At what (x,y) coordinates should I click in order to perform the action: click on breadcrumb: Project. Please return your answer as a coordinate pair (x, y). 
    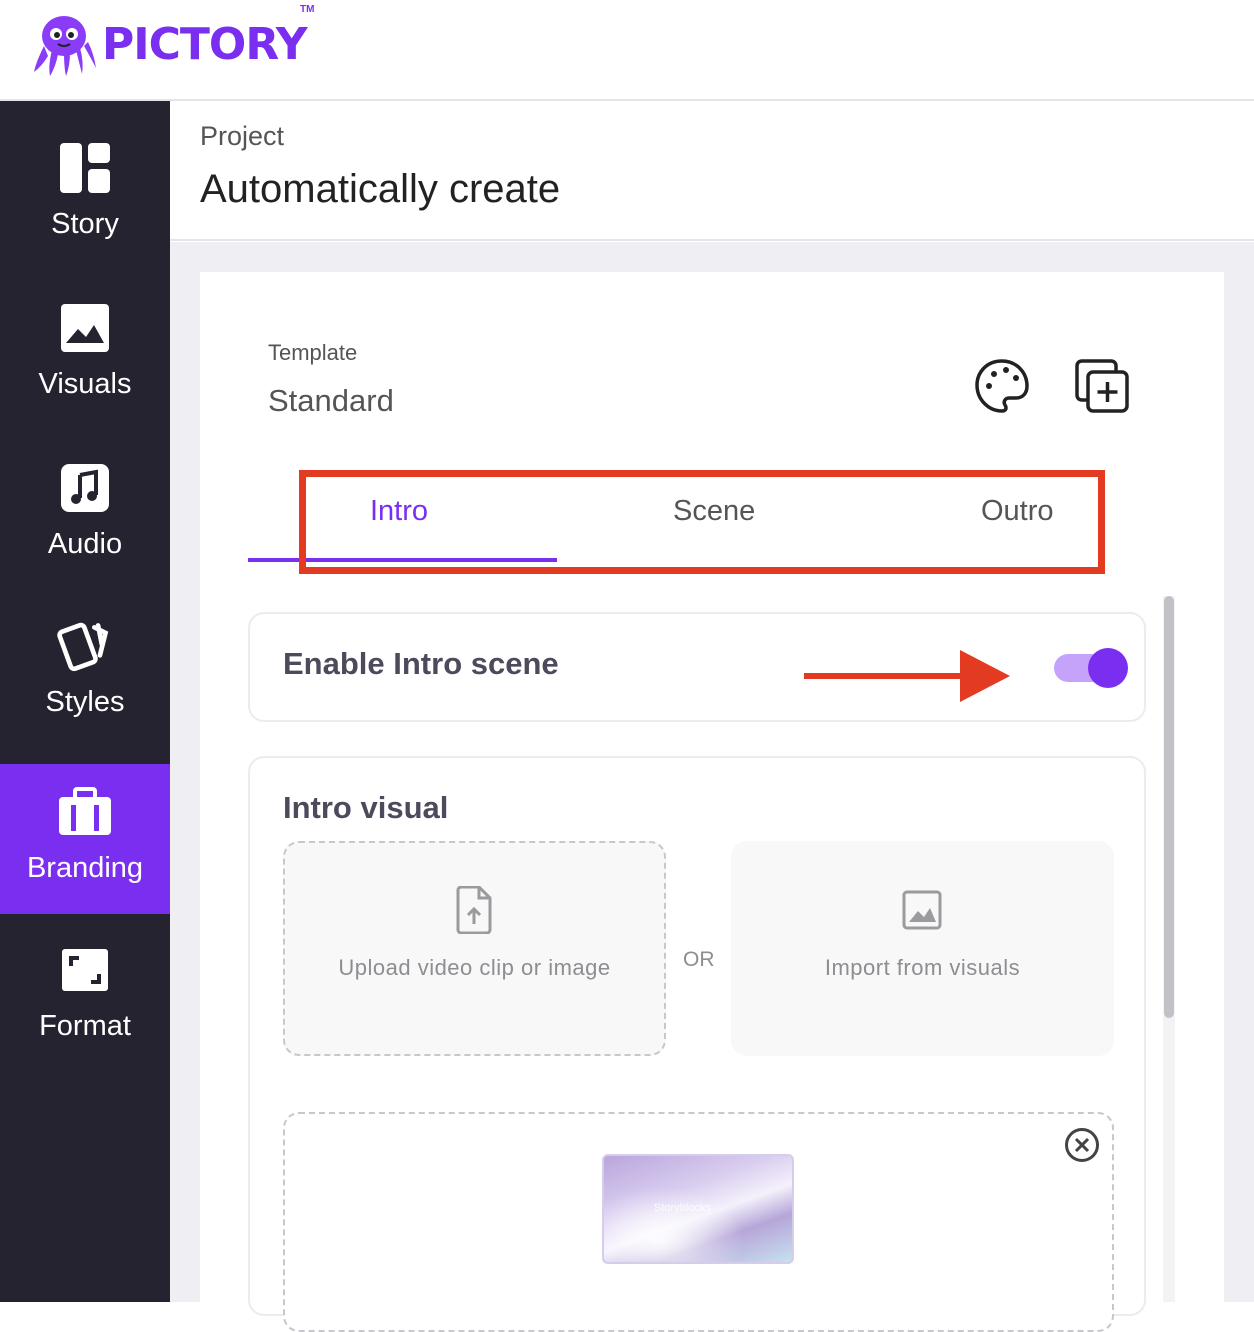
    Looking at the image, I should click on (242, 136).